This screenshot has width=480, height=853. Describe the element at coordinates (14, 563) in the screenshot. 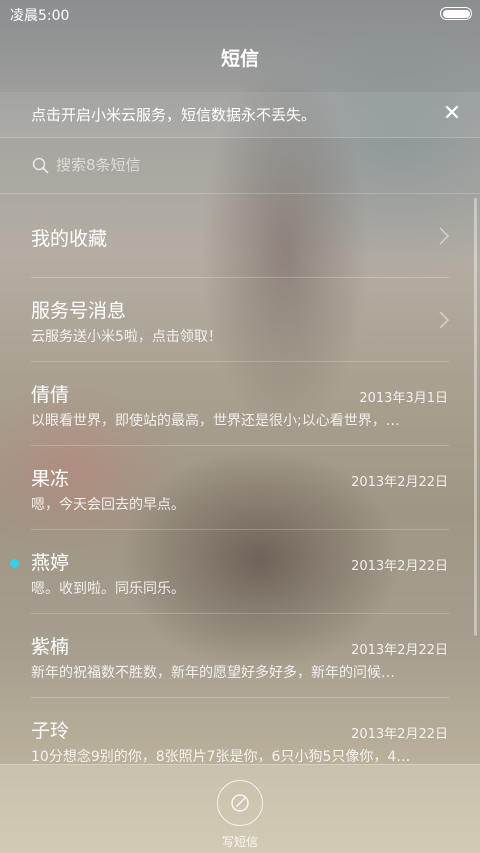

I see `unread-dot-icon` at that location.